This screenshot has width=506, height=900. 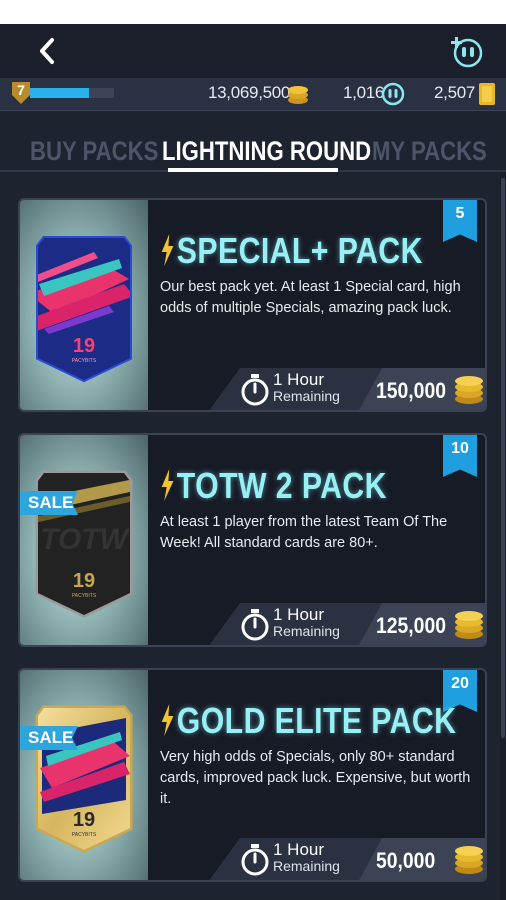 I want to click on pack-title: TOTW 2 PACK, so click(x=273, y=486).